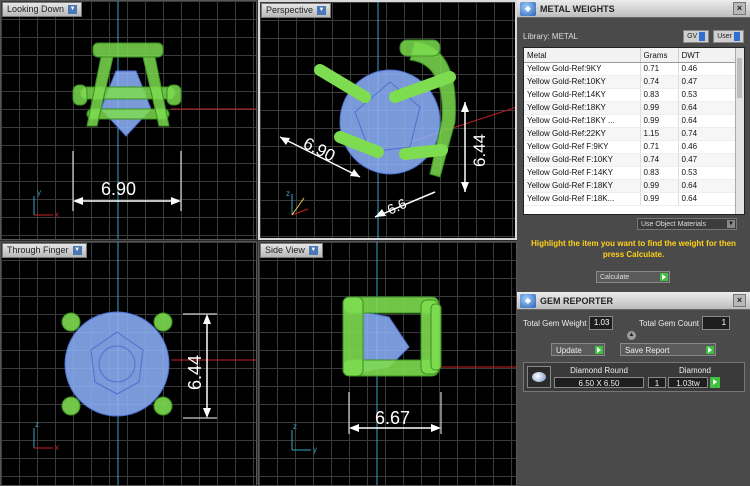  What do you see at coordinates (582, 82) in the screenshot?
I see `metal-cell: Yellow Gold-Ref:10KY` at bounding box center [582, 82].